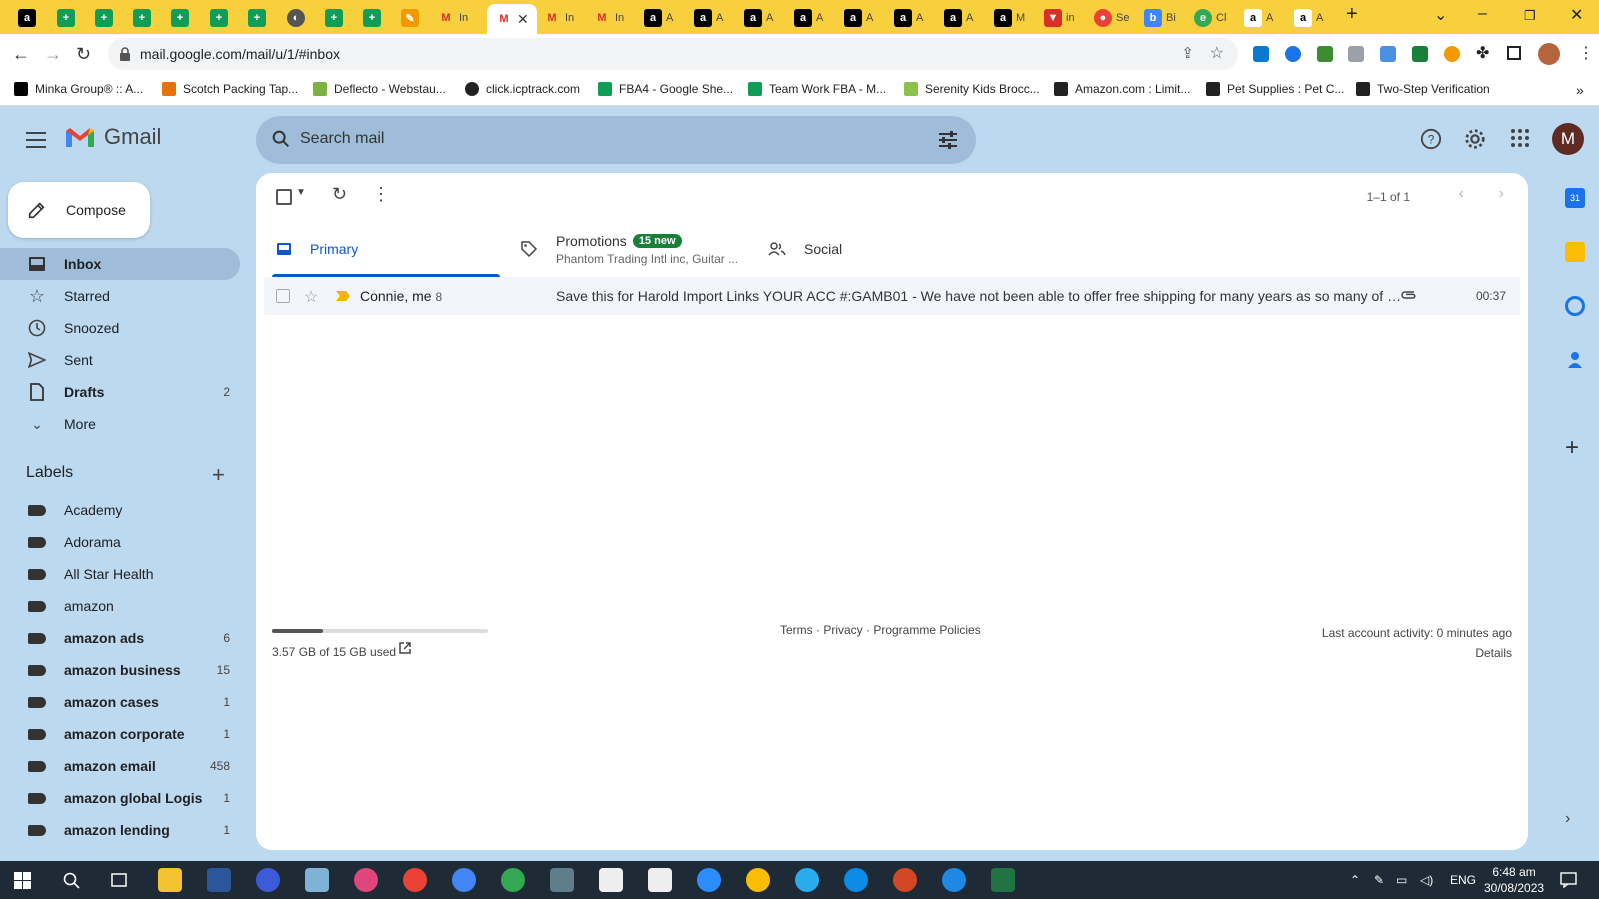 This screenshot has width=1599, height=899. Describe the element at coordinates (1580, 90) in the screenshot. I see `bookmarks-overflow-icon: »` at that location.